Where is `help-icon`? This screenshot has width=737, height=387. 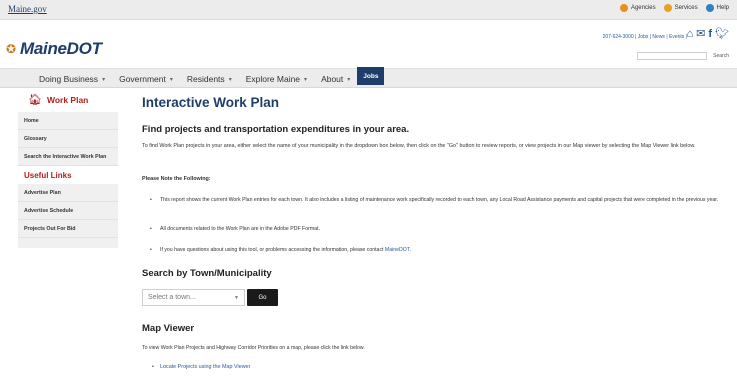 help-icon is located at coordinates (709, 8).